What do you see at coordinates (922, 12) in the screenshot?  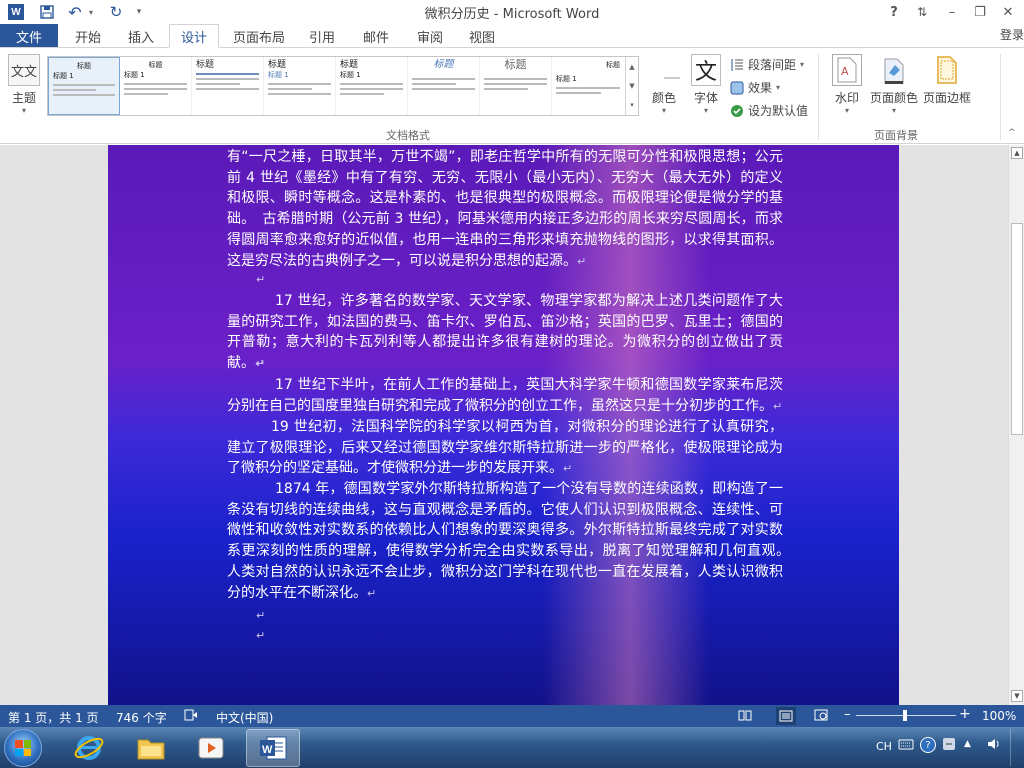 I see `ribbon-display-options-button: ⇅` at bounding box center [922, 12].